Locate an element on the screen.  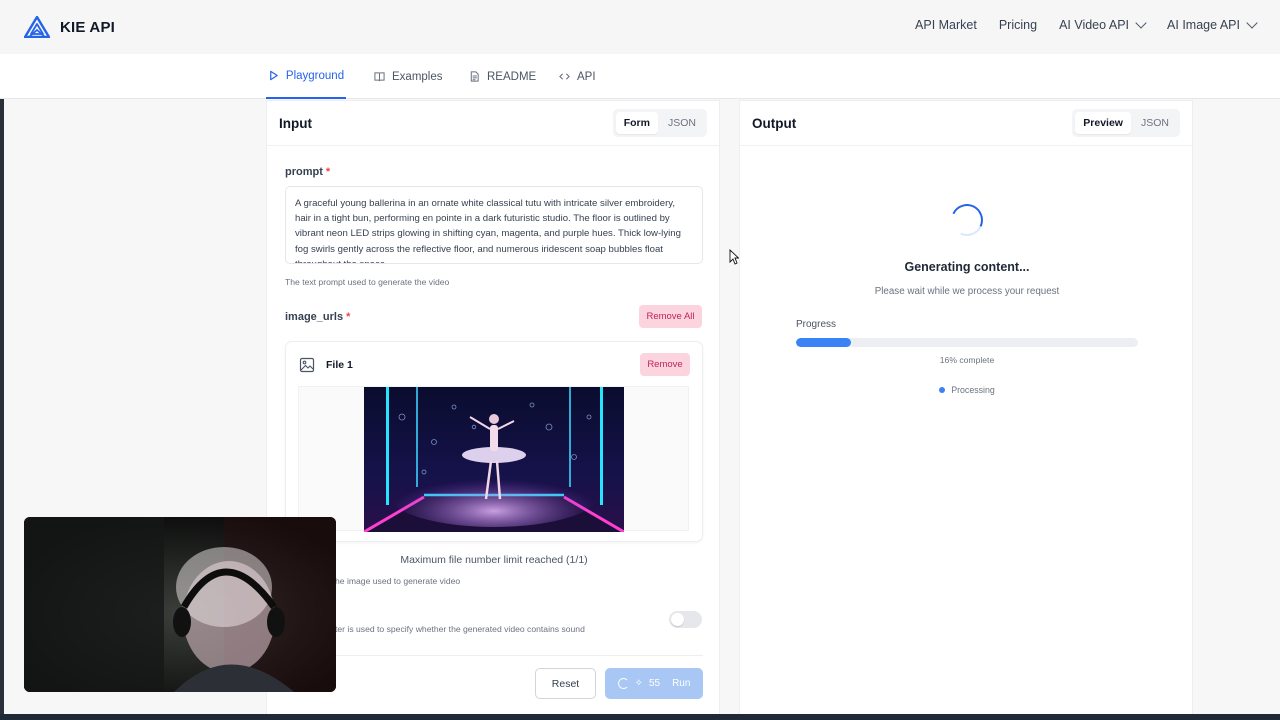
remove-all-button: Remove All is located at coordinates (670, 316).